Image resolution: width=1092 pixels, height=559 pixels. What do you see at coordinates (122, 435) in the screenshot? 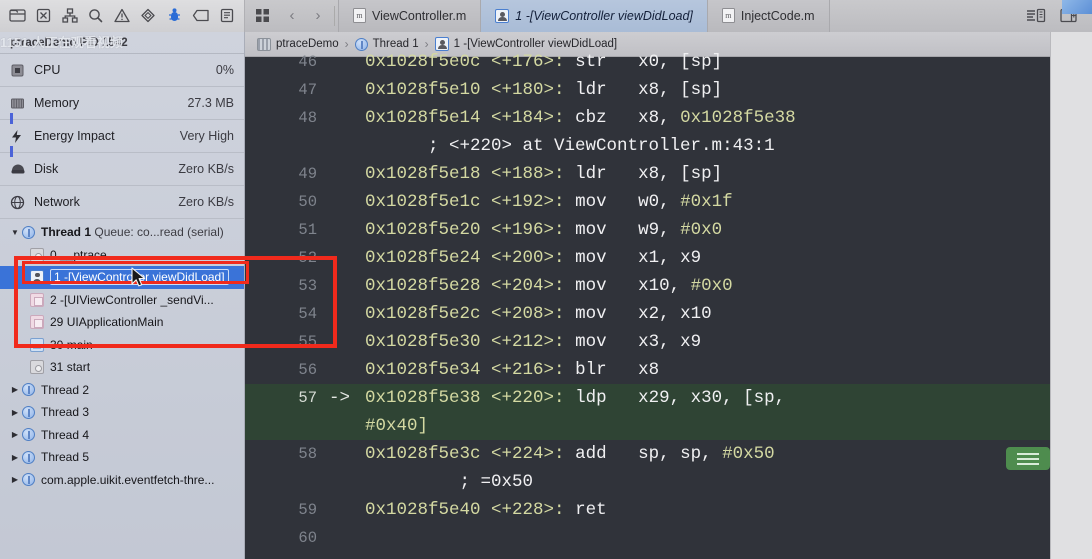
I see `thread-row-4: ▶ Thread 4` at bounding box center [122, 435].